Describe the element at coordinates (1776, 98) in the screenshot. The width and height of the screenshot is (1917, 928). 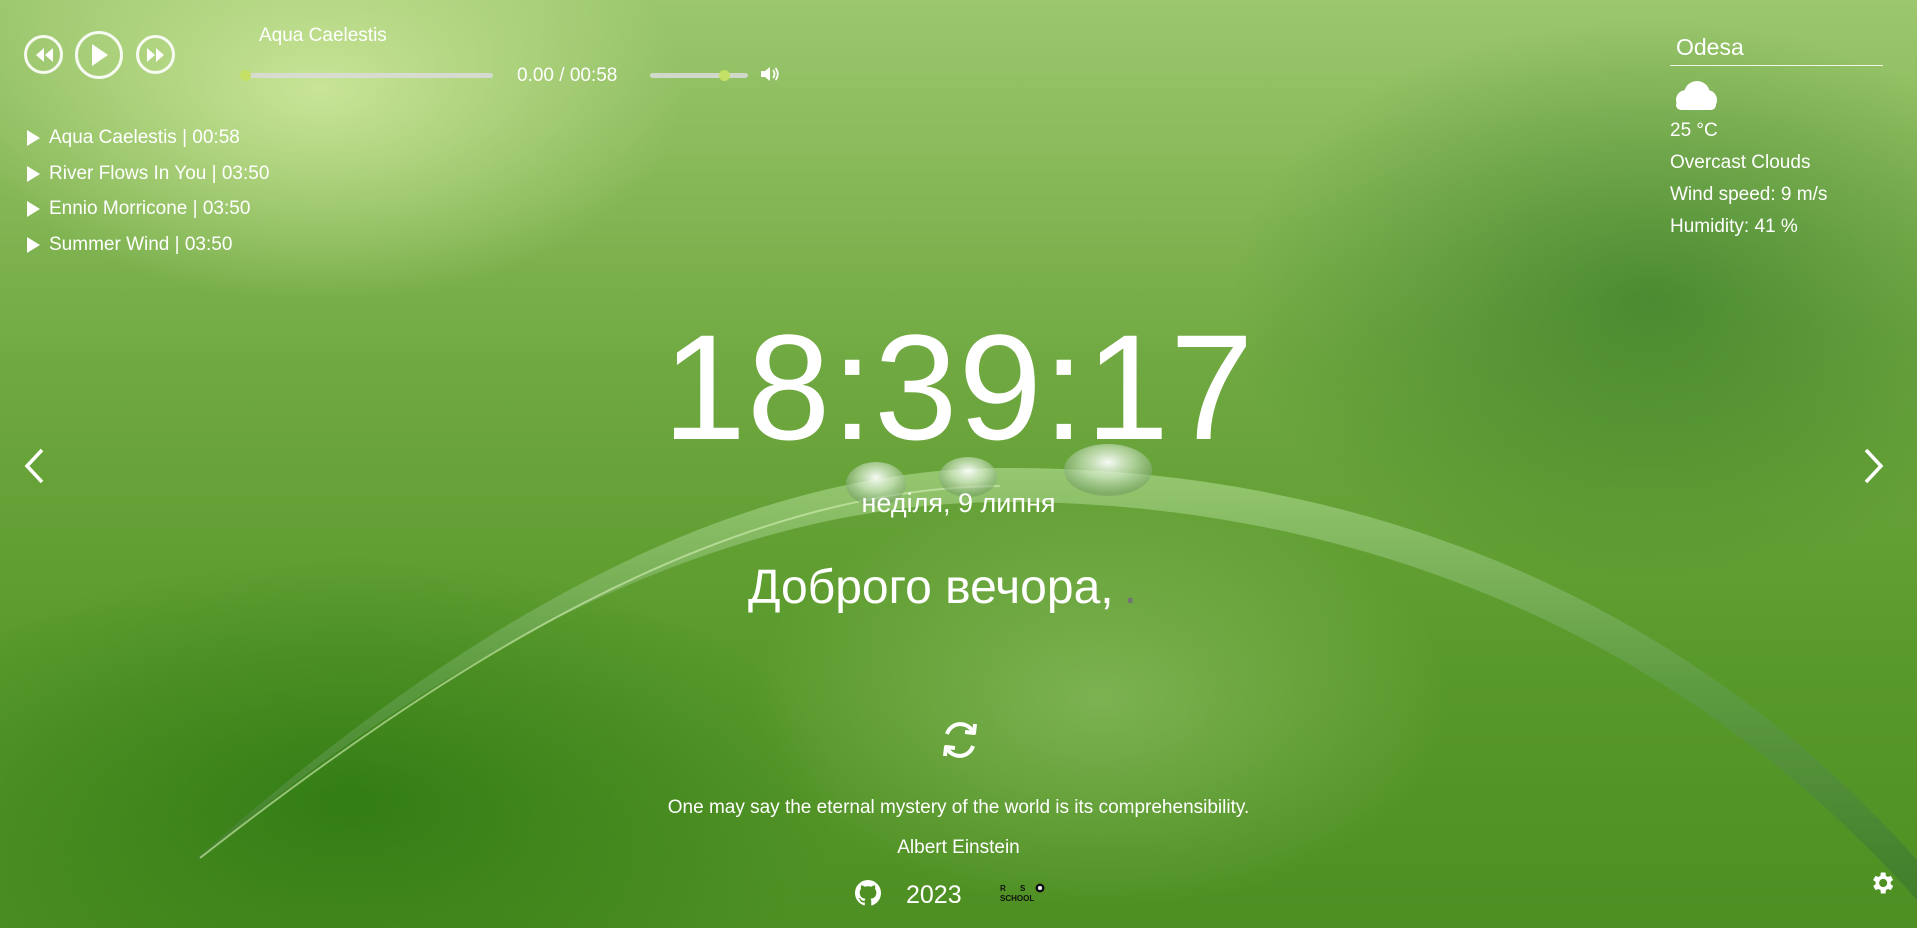
I see `cloud-icon` at that location.